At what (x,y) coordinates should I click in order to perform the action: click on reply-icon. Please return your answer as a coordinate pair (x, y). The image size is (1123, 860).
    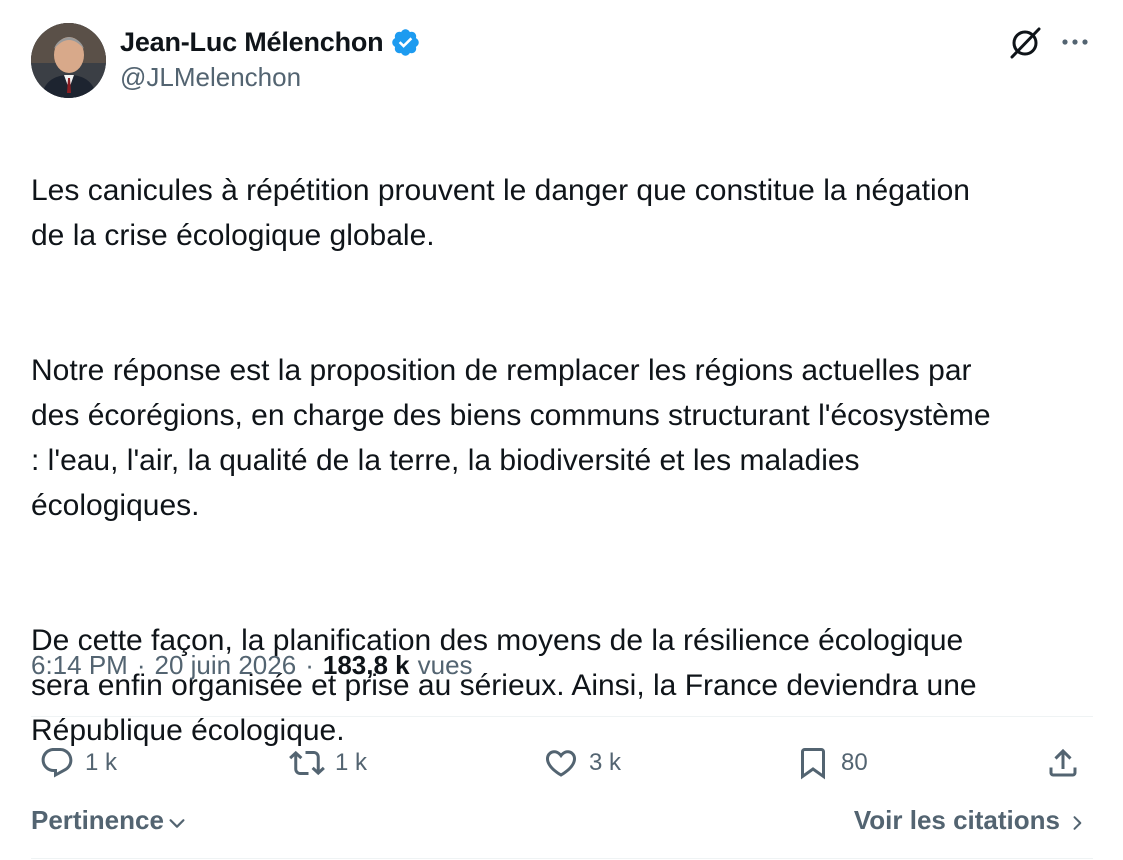
    Looking at the image, I should click on (57, 763).